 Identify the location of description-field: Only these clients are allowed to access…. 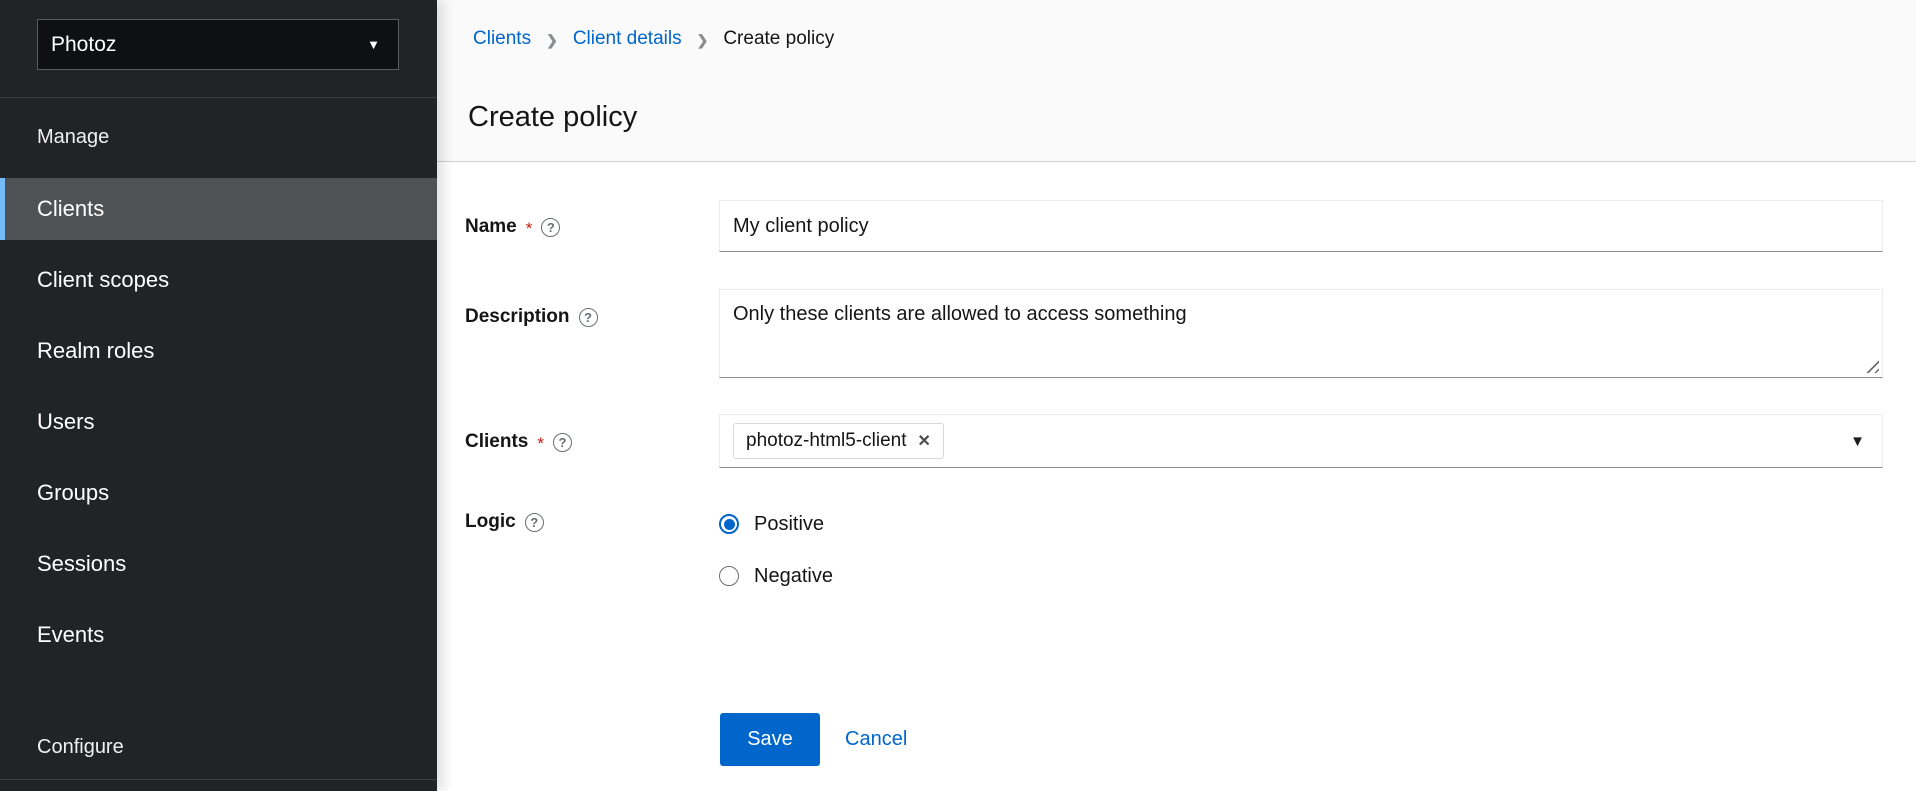
(1301, 333).